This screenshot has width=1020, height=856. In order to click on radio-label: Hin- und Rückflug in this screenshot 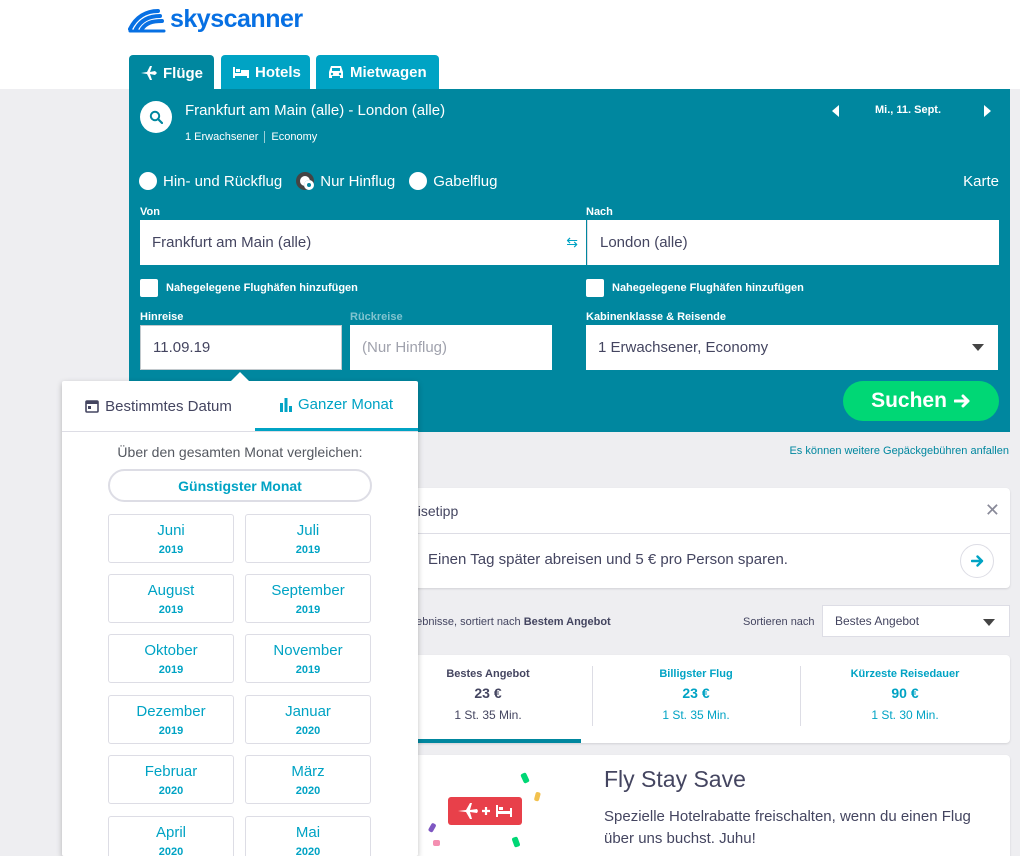, I will do `click(223, 181)`.